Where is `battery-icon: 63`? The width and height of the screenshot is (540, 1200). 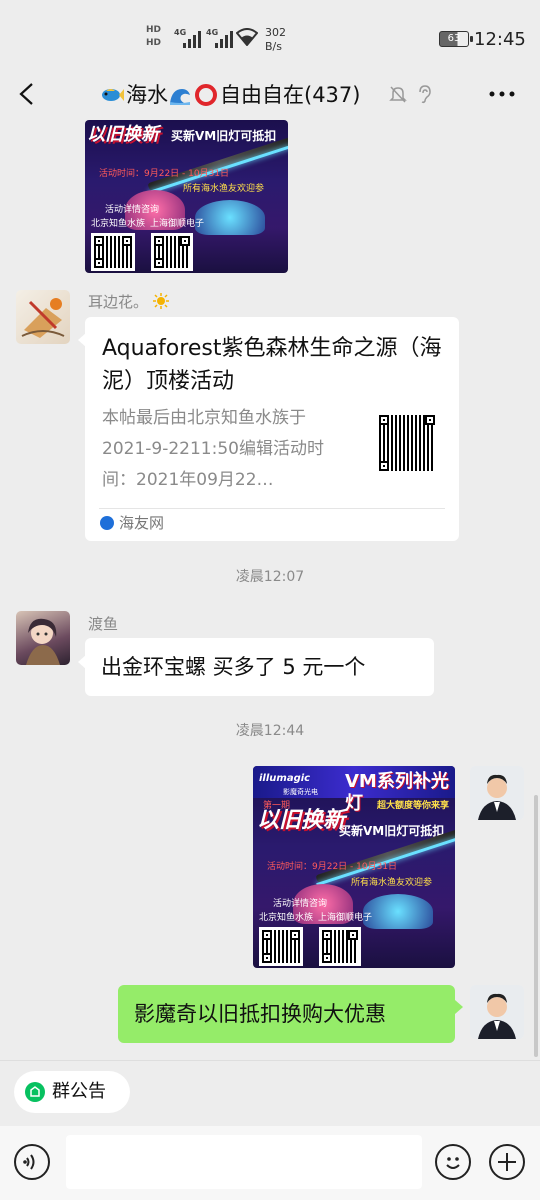
battery-icon: 63 is located at coordinates (456, 39).